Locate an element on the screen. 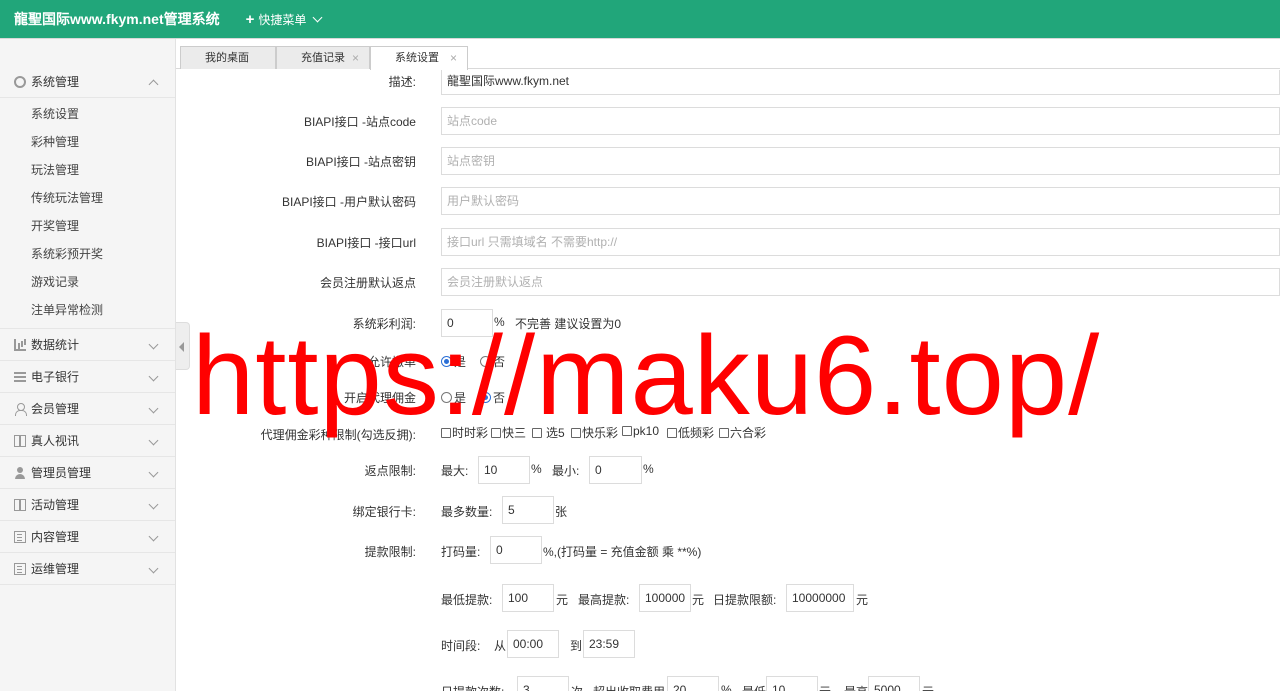 The width and height of the screenshot is (1280, 691). desc-input: 龍聖国际www.fkym.net is located at coordinates (860, 82).